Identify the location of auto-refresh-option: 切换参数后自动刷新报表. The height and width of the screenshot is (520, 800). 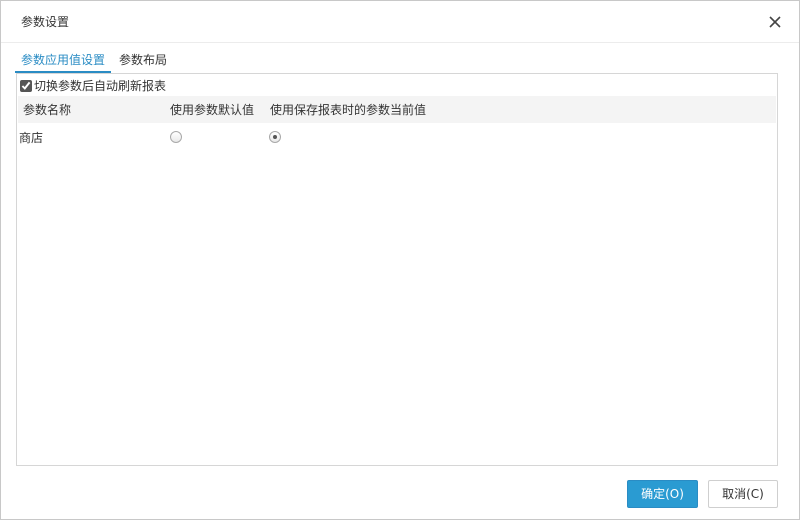
(93, 86).